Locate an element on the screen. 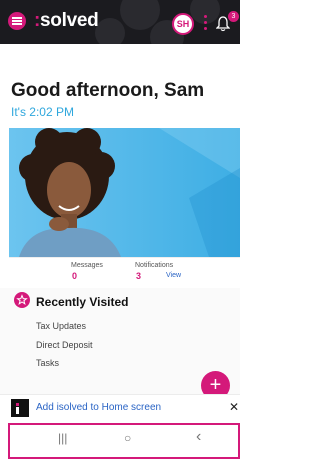  add-to-home-banner: Add isolved to Home screen ✕ is located at coordinates (120, 407).